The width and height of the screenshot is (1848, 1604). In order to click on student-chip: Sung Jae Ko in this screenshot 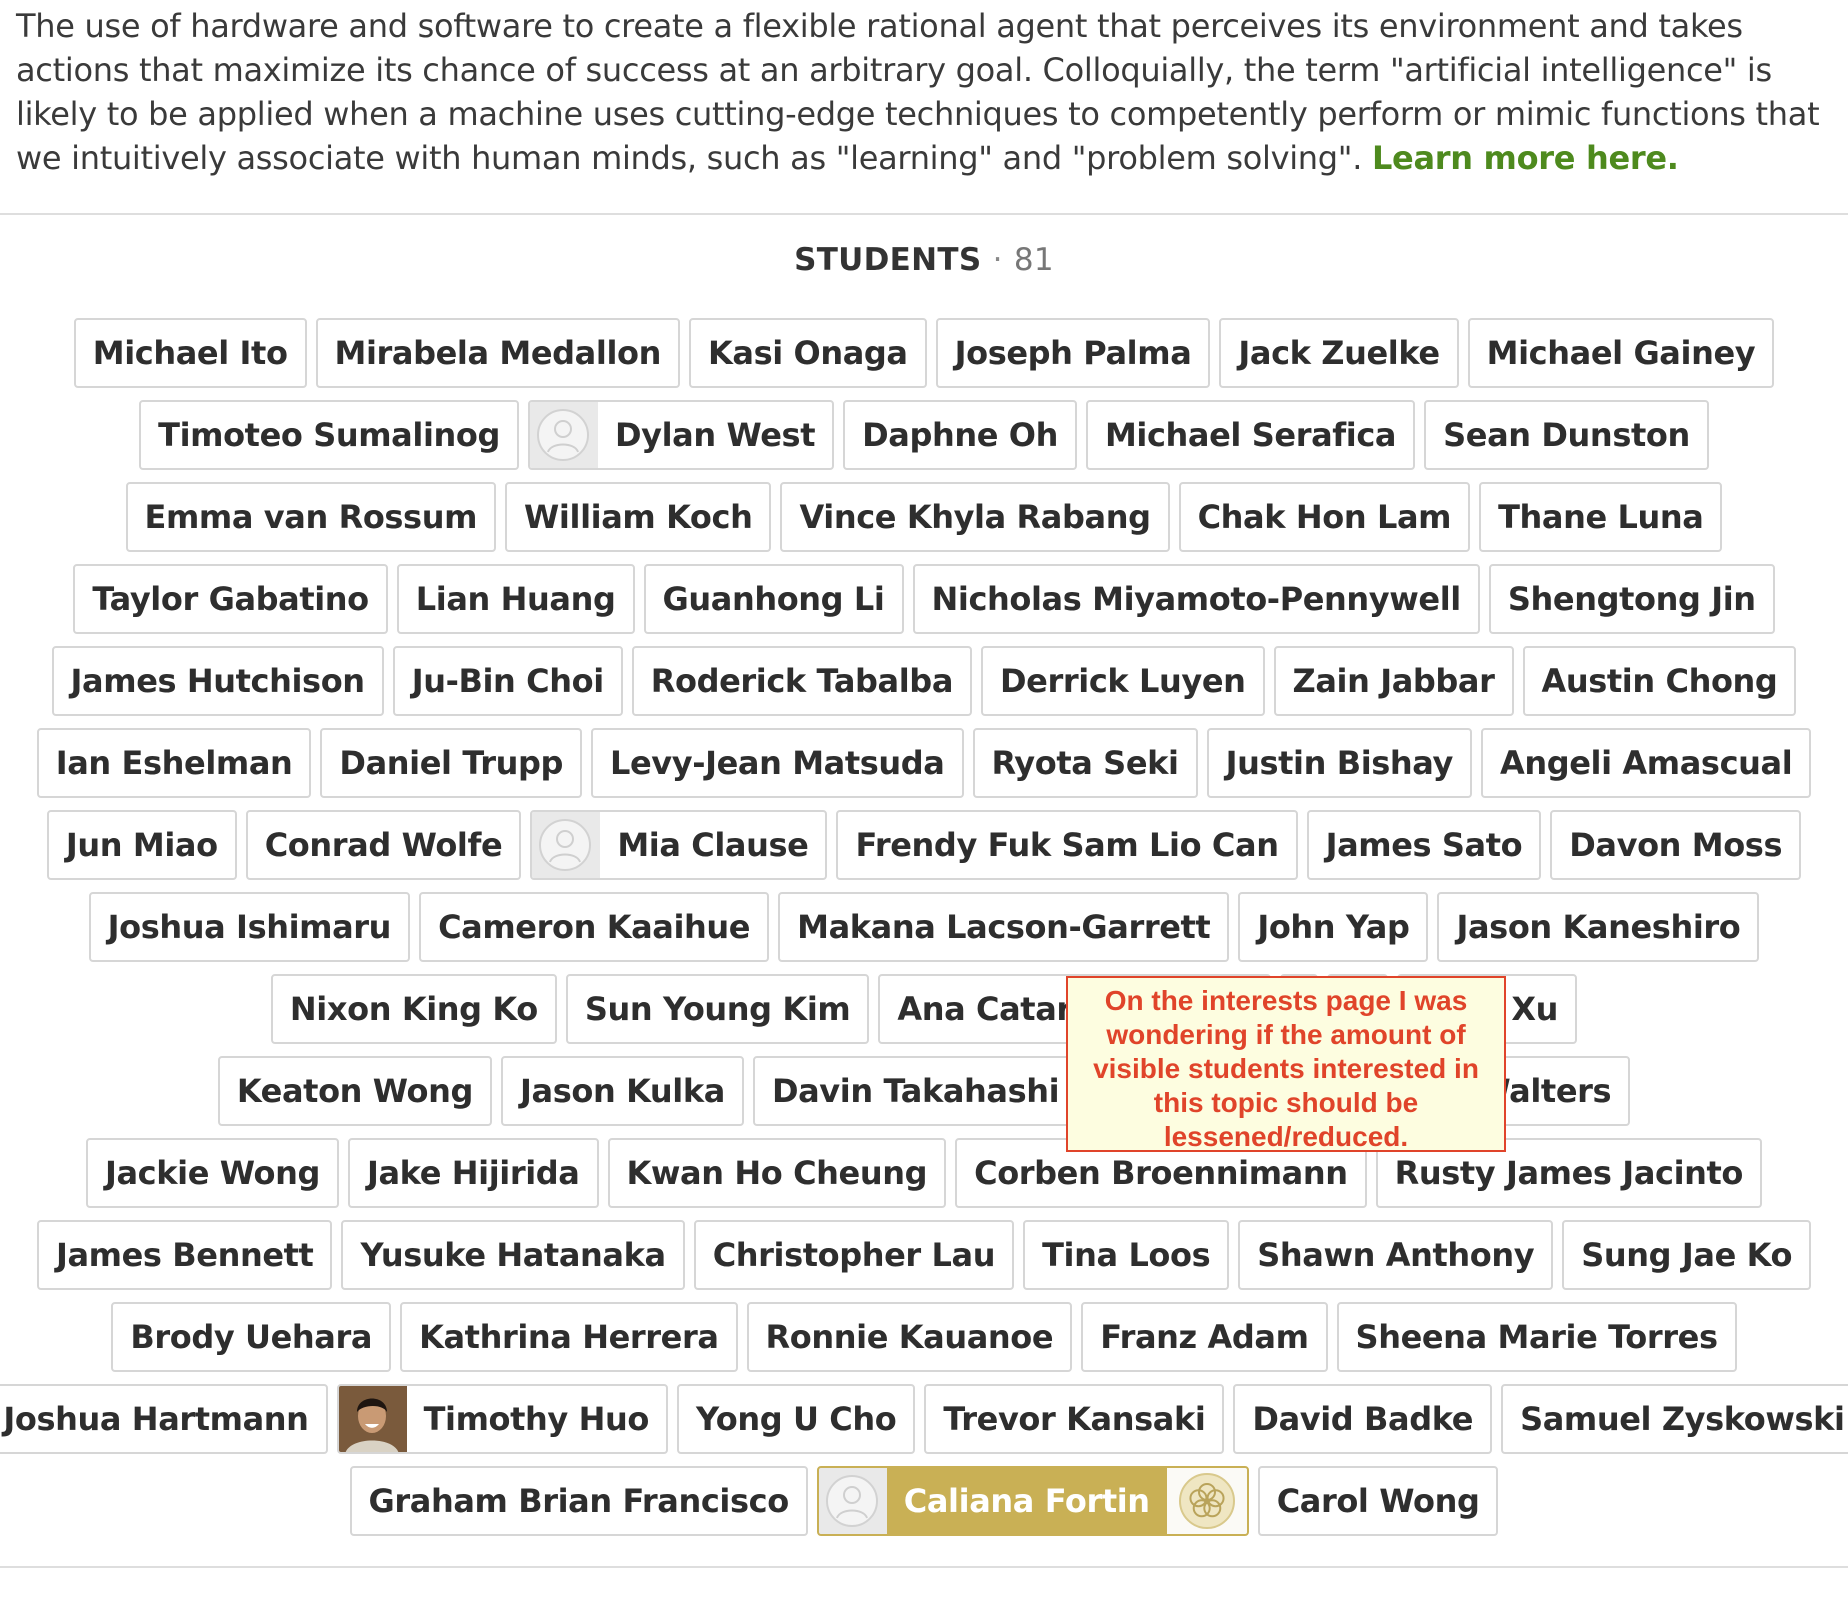, I will do `click(1687, 1255)`.